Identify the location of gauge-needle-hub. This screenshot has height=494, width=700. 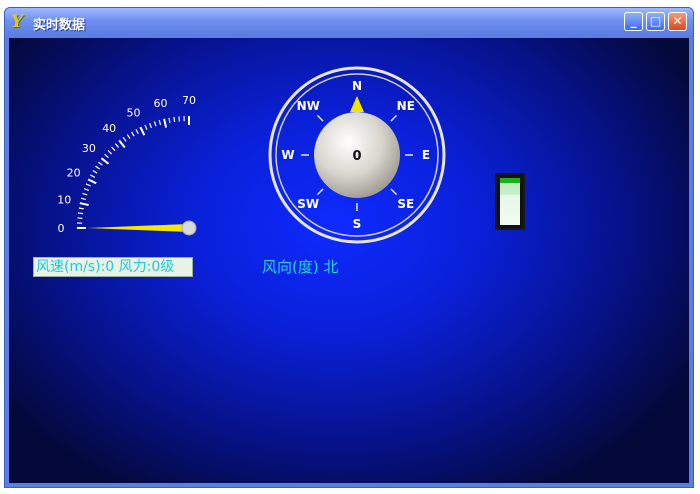
(189, 228).